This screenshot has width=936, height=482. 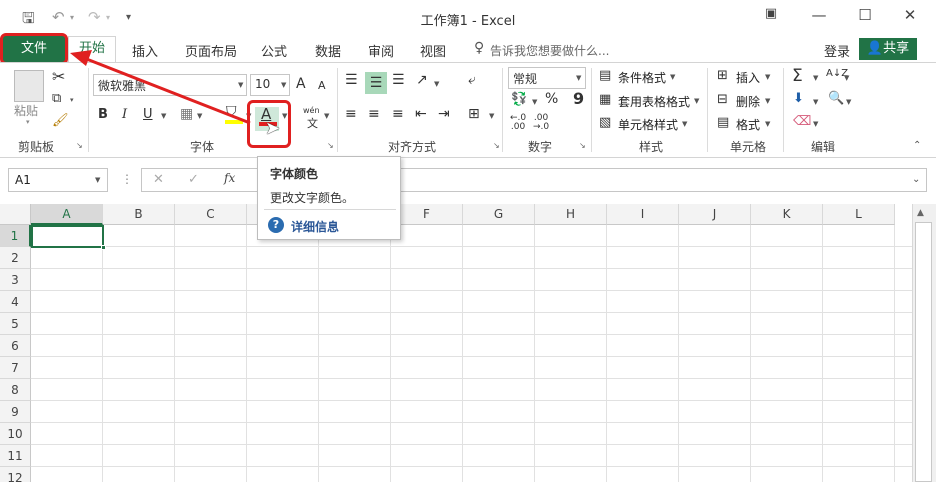 I want to click on arrow-shaft, so click(x=167, y=90).